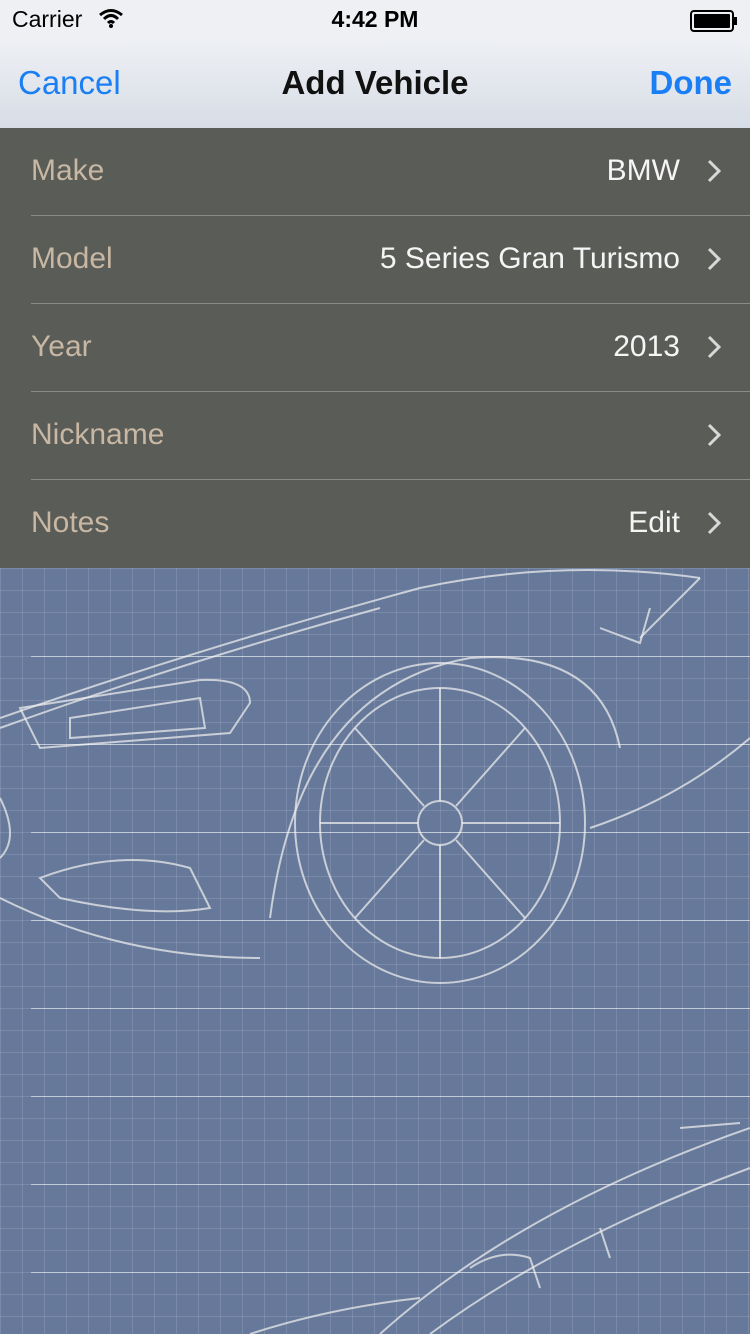 This screenshot has height=1334, width=750. Describe the element at coordinates (375, 260) in the screenshot. I see `model-row: Model 5 Series Gran Turismo` at that location.